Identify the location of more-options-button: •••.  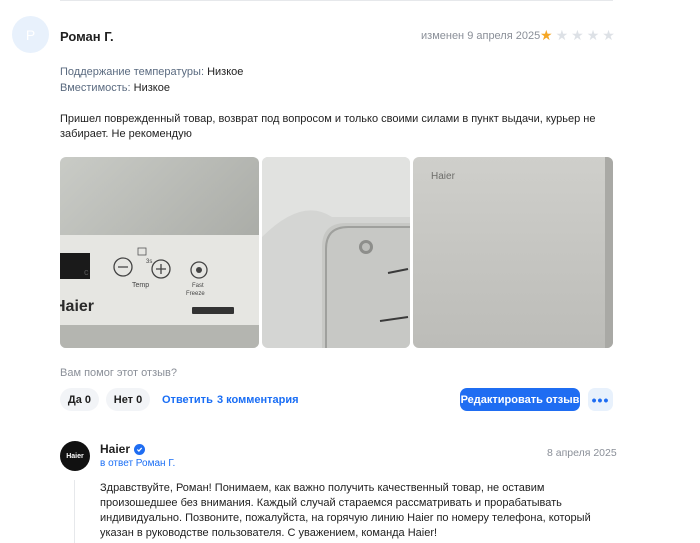
(600, 399).